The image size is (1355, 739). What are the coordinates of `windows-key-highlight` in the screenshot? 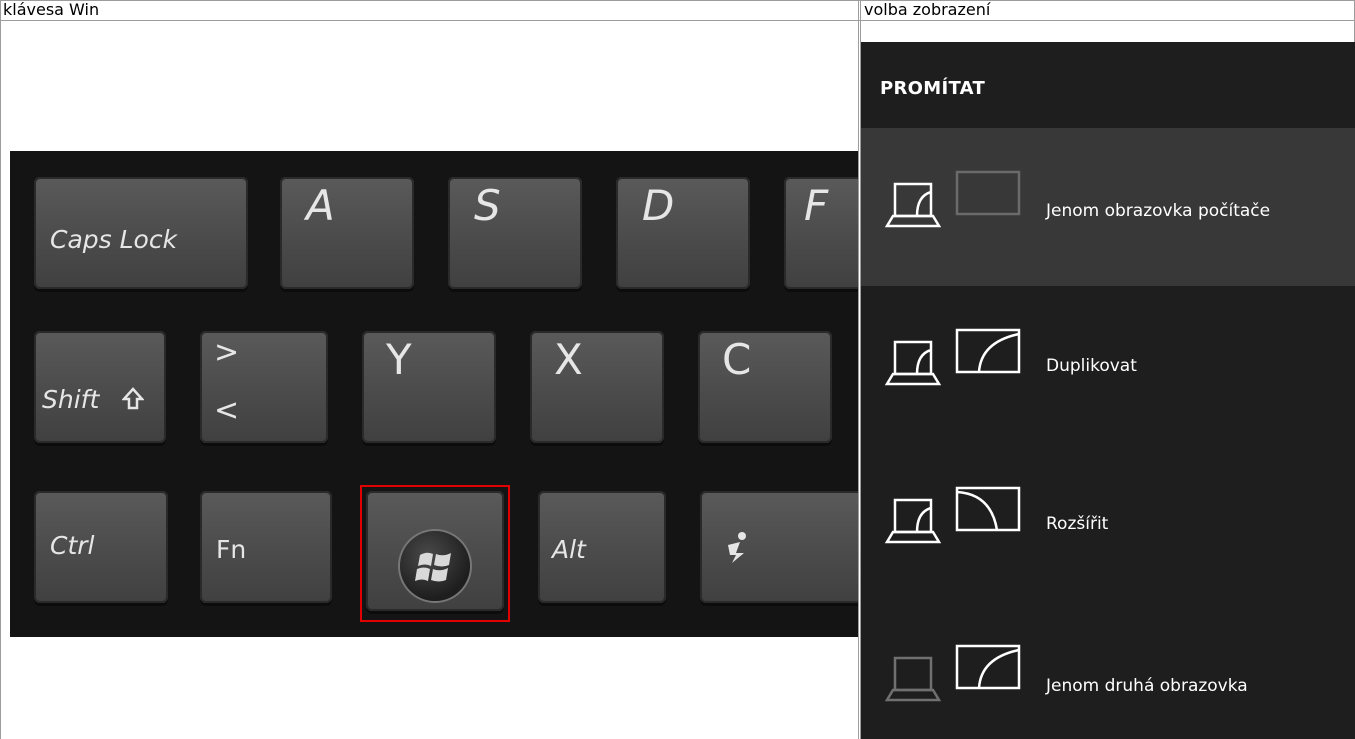 It's located at (435, 553).